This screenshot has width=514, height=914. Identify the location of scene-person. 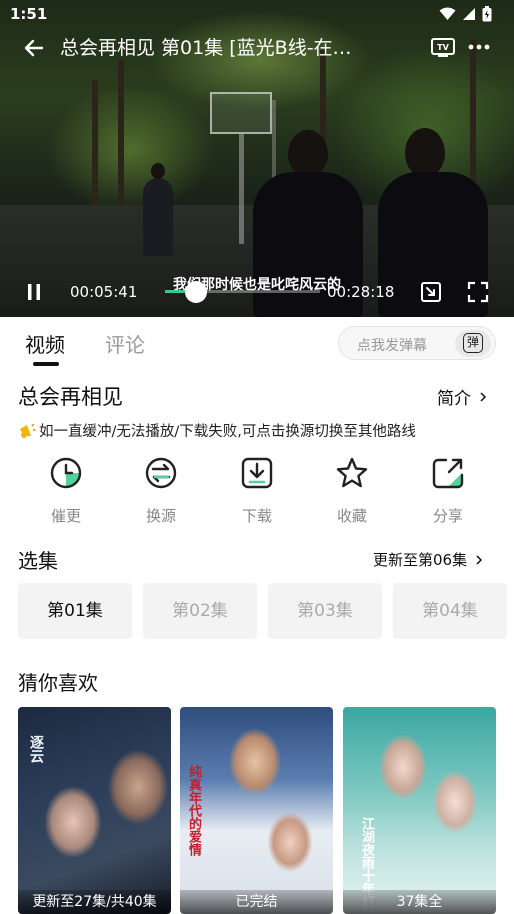
(158, 217).